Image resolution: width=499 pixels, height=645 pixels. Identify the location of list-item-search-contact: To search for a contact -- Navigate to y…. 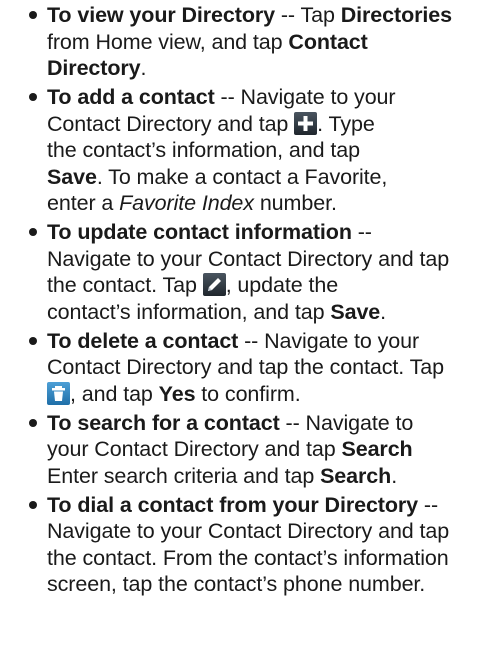
(249, 450).